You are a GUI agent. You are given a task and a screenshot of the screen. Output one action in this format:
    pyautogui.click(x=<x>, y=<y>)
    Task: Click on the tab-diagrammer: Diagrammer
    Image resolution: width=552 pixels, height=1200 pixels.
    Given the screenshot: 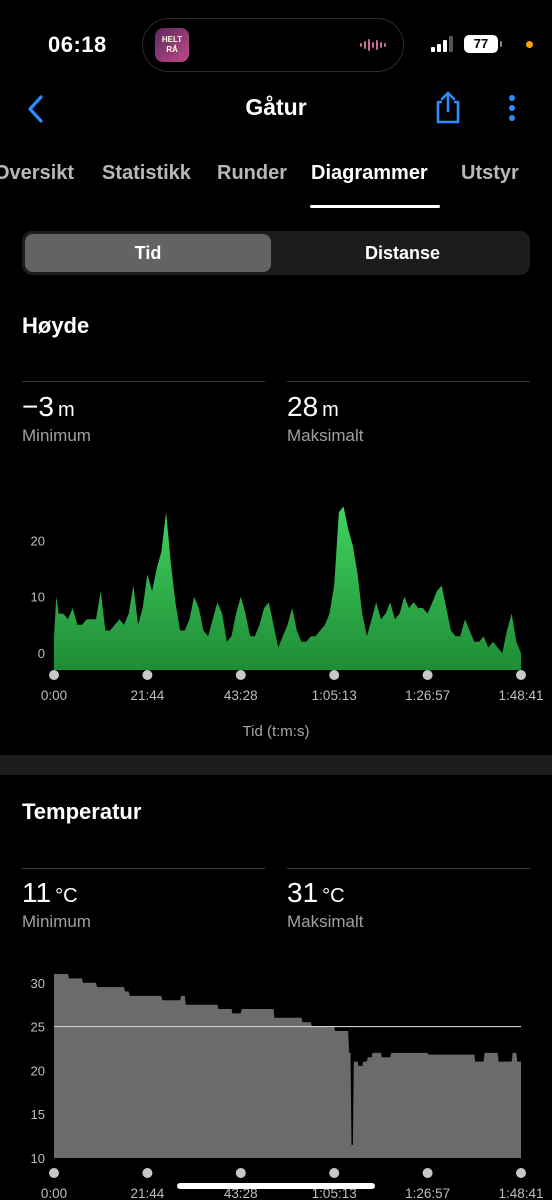 What is the action you would take?
    pyautogui.click(x=369, y=173)
    